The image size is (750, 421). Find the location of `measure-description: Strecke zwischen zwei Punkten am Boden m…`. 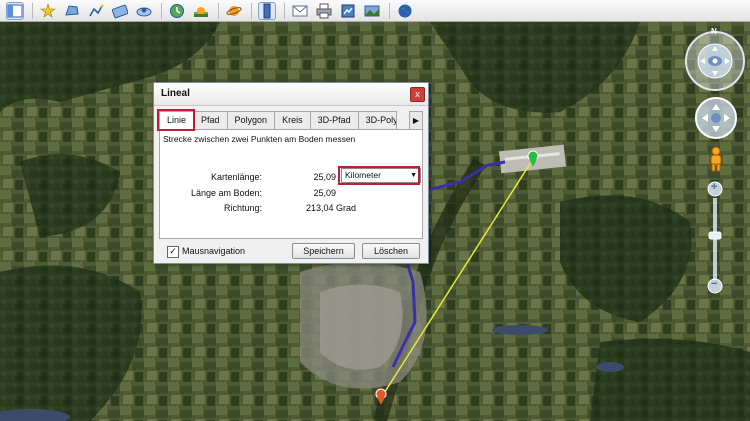

measure-description: Strecke zwischen zwei Punkten am Boden m… is located at coordinates (259, 139).